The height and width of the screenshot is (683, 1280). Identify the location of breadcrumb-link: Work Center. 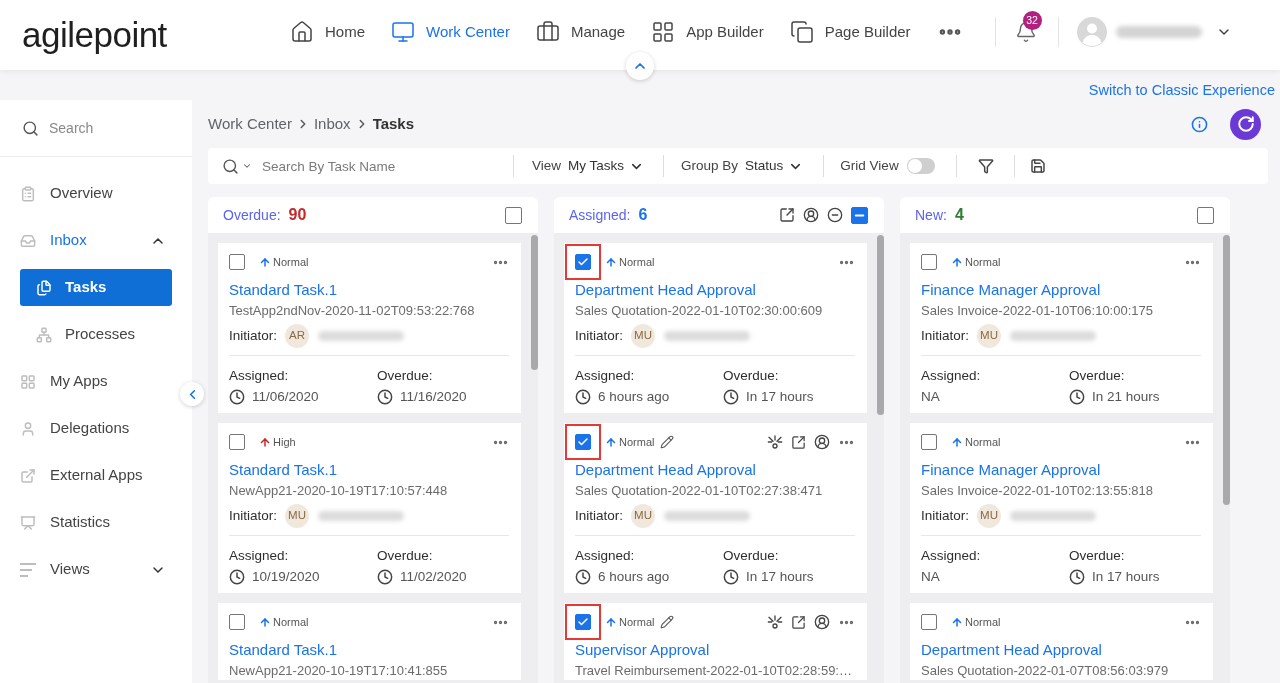
(250, 124).